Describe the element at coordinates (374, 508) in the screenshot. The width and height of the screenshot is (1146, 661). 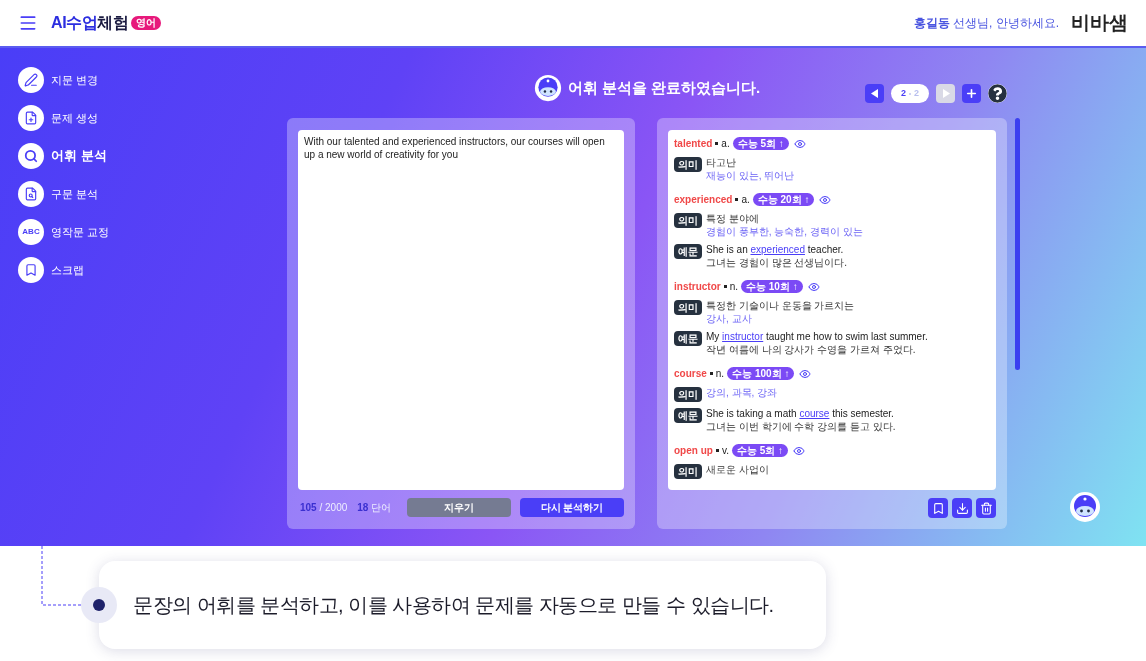
I see `word-count: 18 단어` at that location.